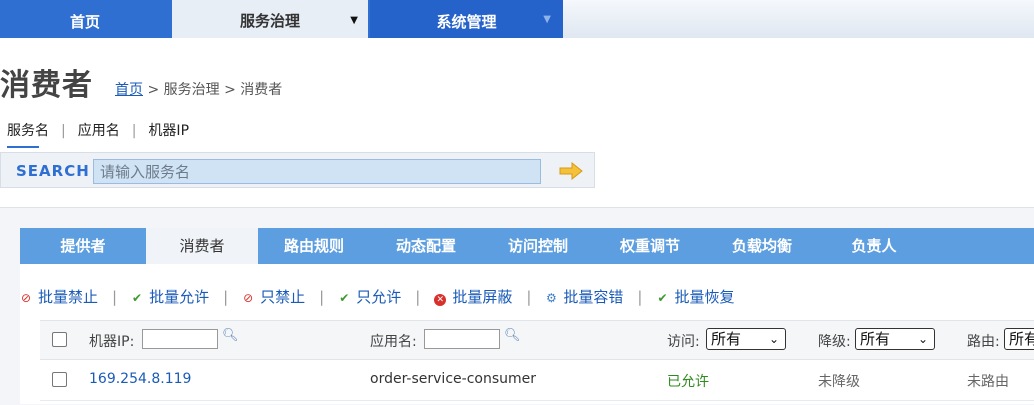 This screenshot has width=1034, height=405. What do you see at coordinates (746, 339) in the screenshot?
I see `access-filter-select: 所有 ⌄` at bounding box center [746, 339].